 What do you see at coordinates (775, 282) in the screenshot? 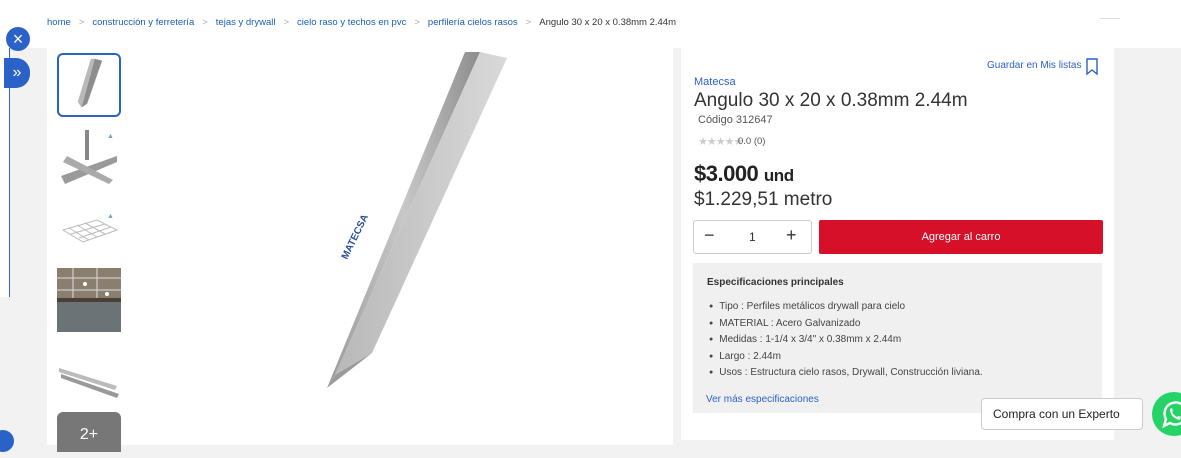
I see `specs-title: Especificaciones principales` at bounding box center [775, 282].